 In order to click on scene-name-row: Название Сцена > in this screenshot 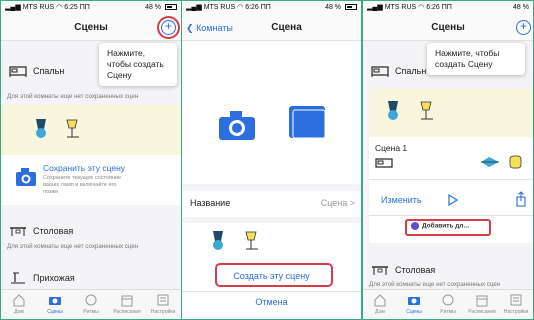, I will do `click(271, 204)`.